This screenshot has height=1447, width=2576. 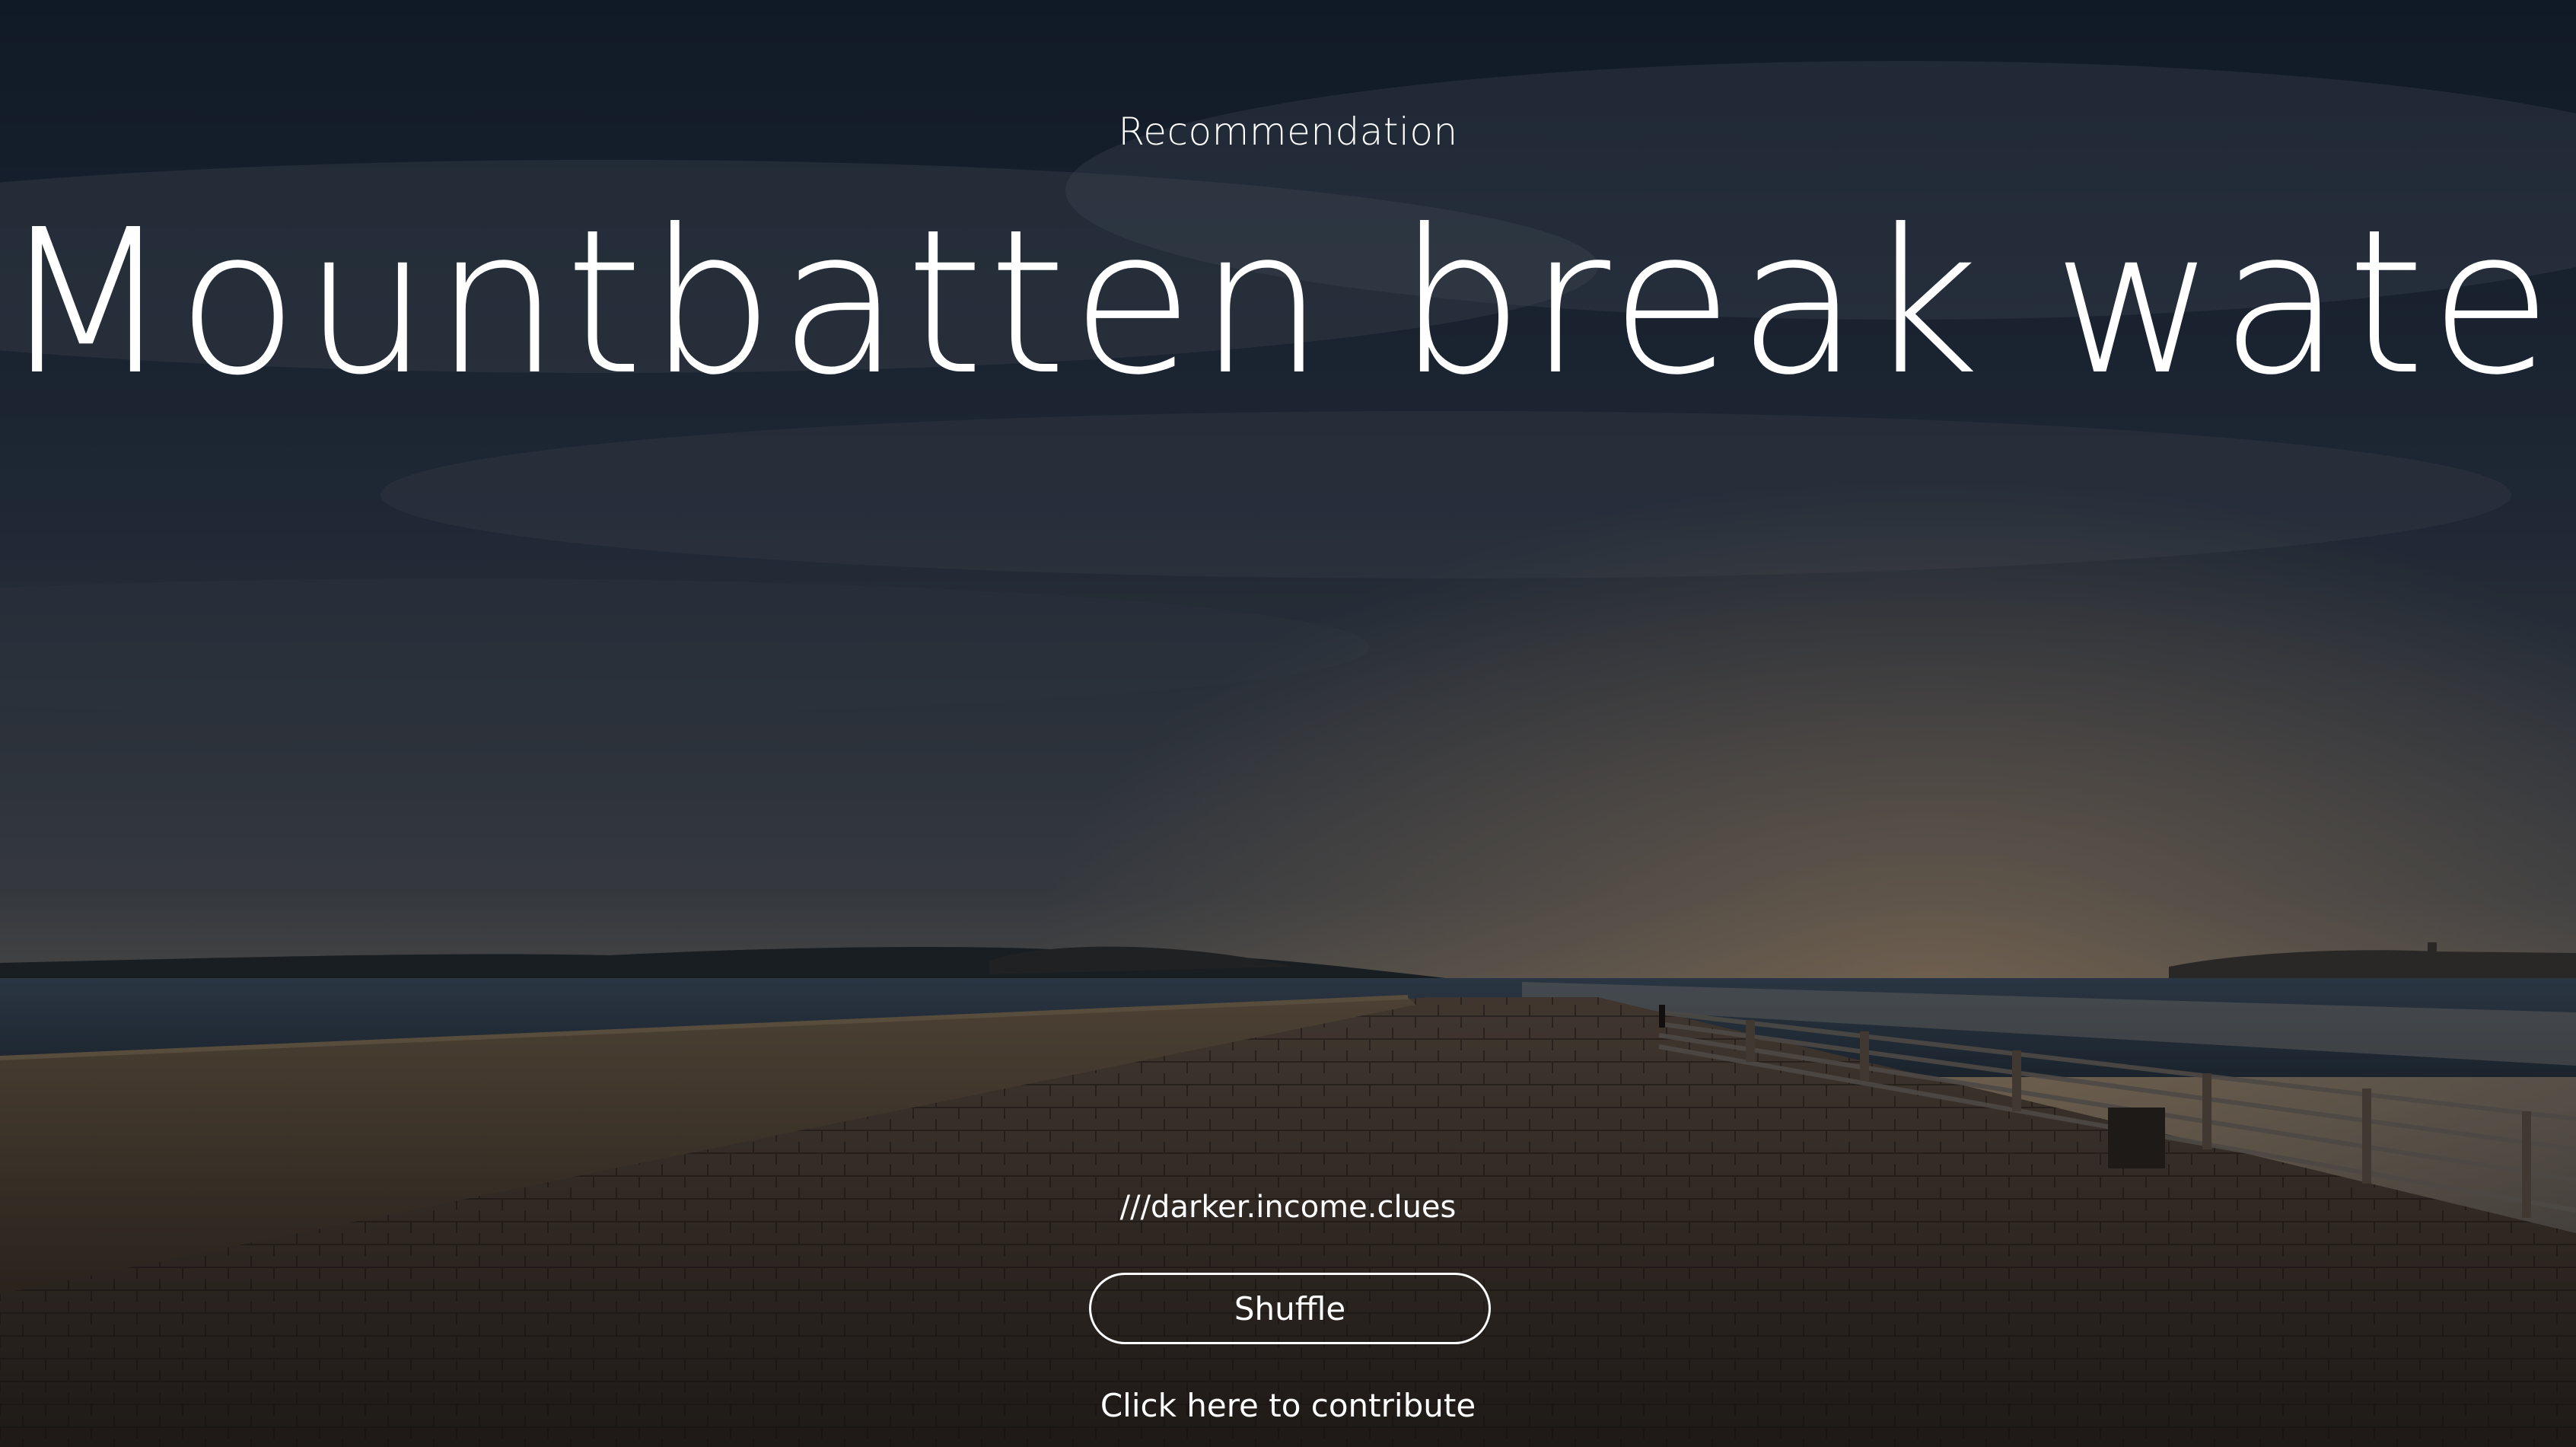 I want to click on shuffle-button: Shuffle, so click(x=1290, y=1308).